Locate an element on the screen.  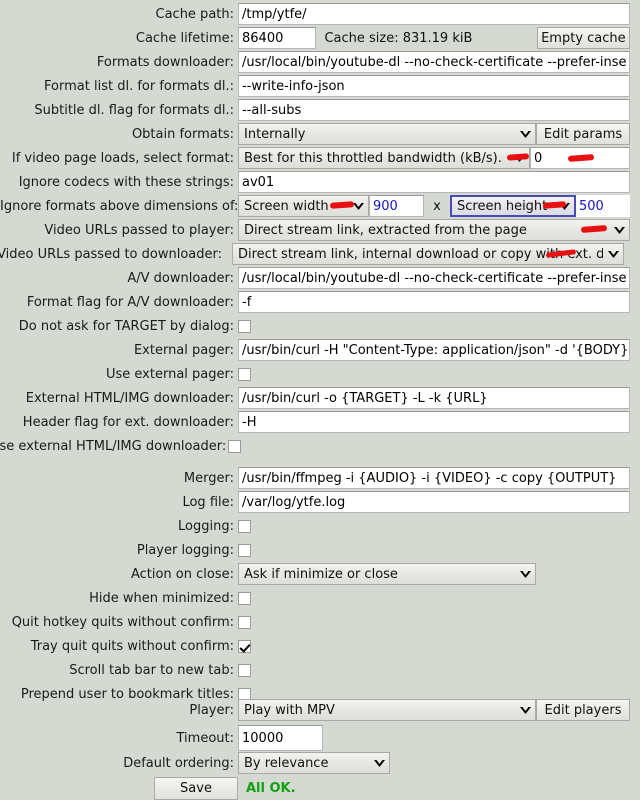
scroll-tab-bar-checkbox is located at coordinates (244, 670).